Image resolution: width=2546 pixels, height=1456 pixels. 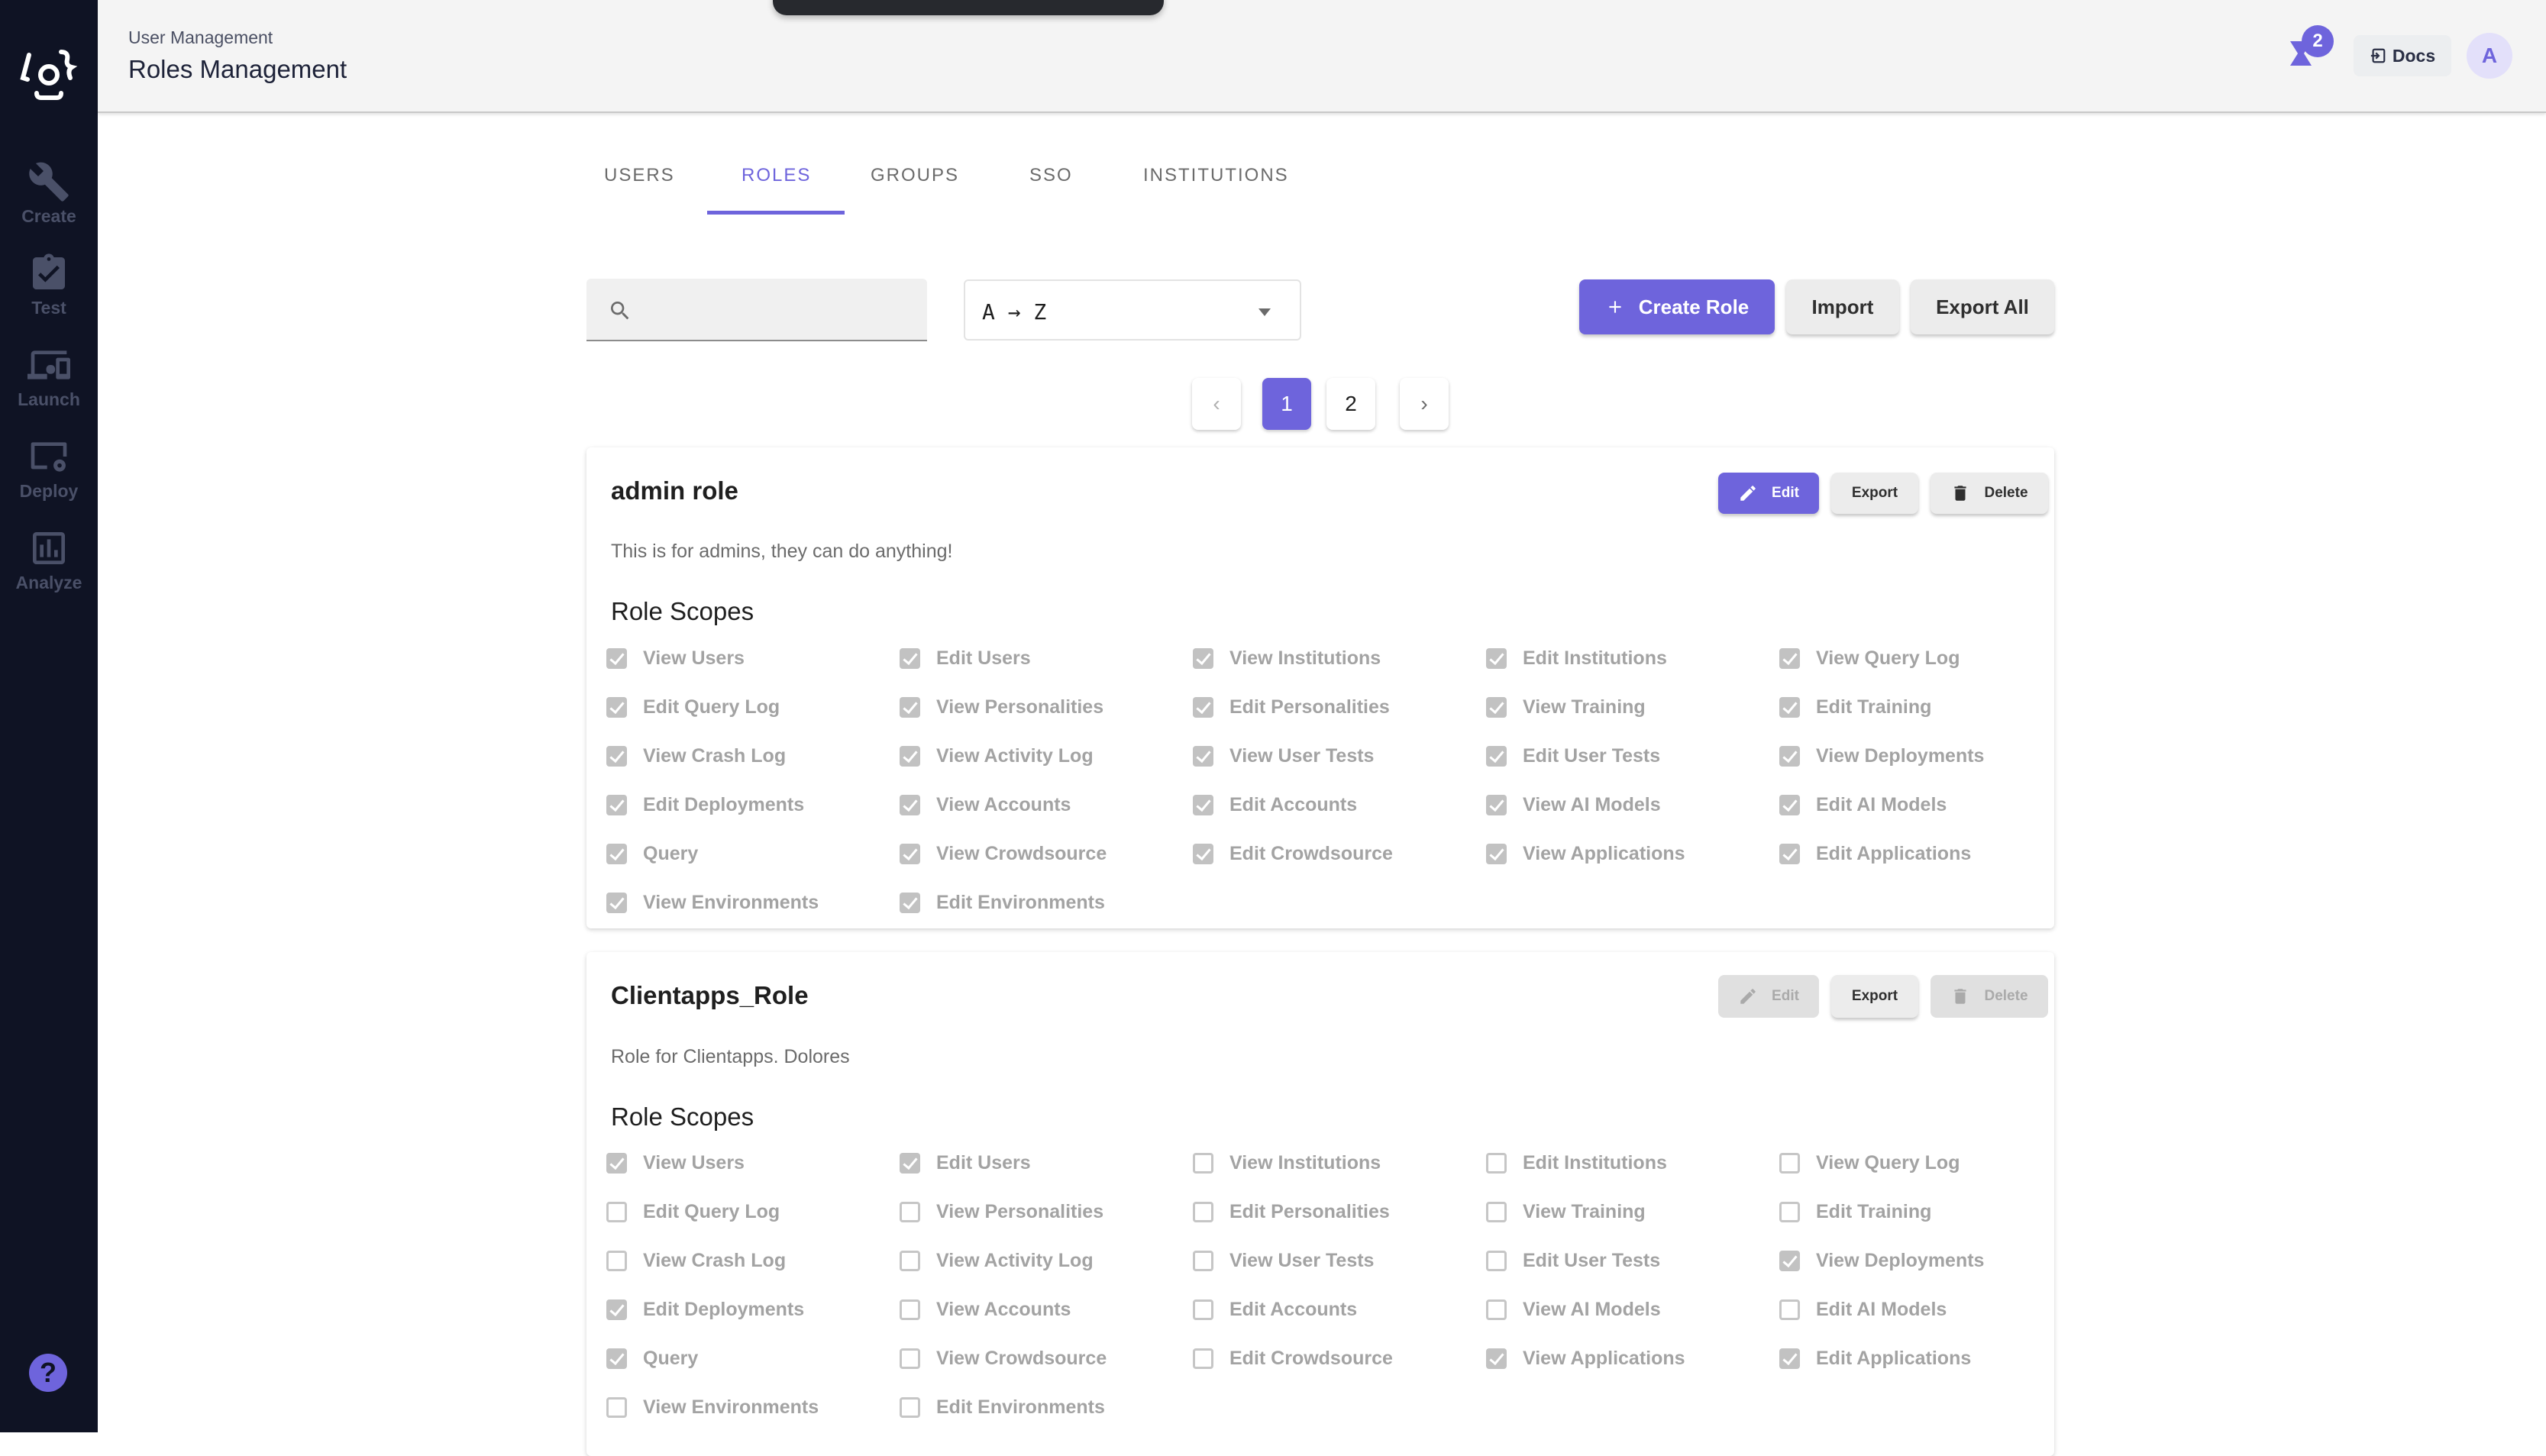 What do you see at coordinates (48, 1373) in the screenshot?
I see `help-button: ?` at bounding box center [48, 1373].